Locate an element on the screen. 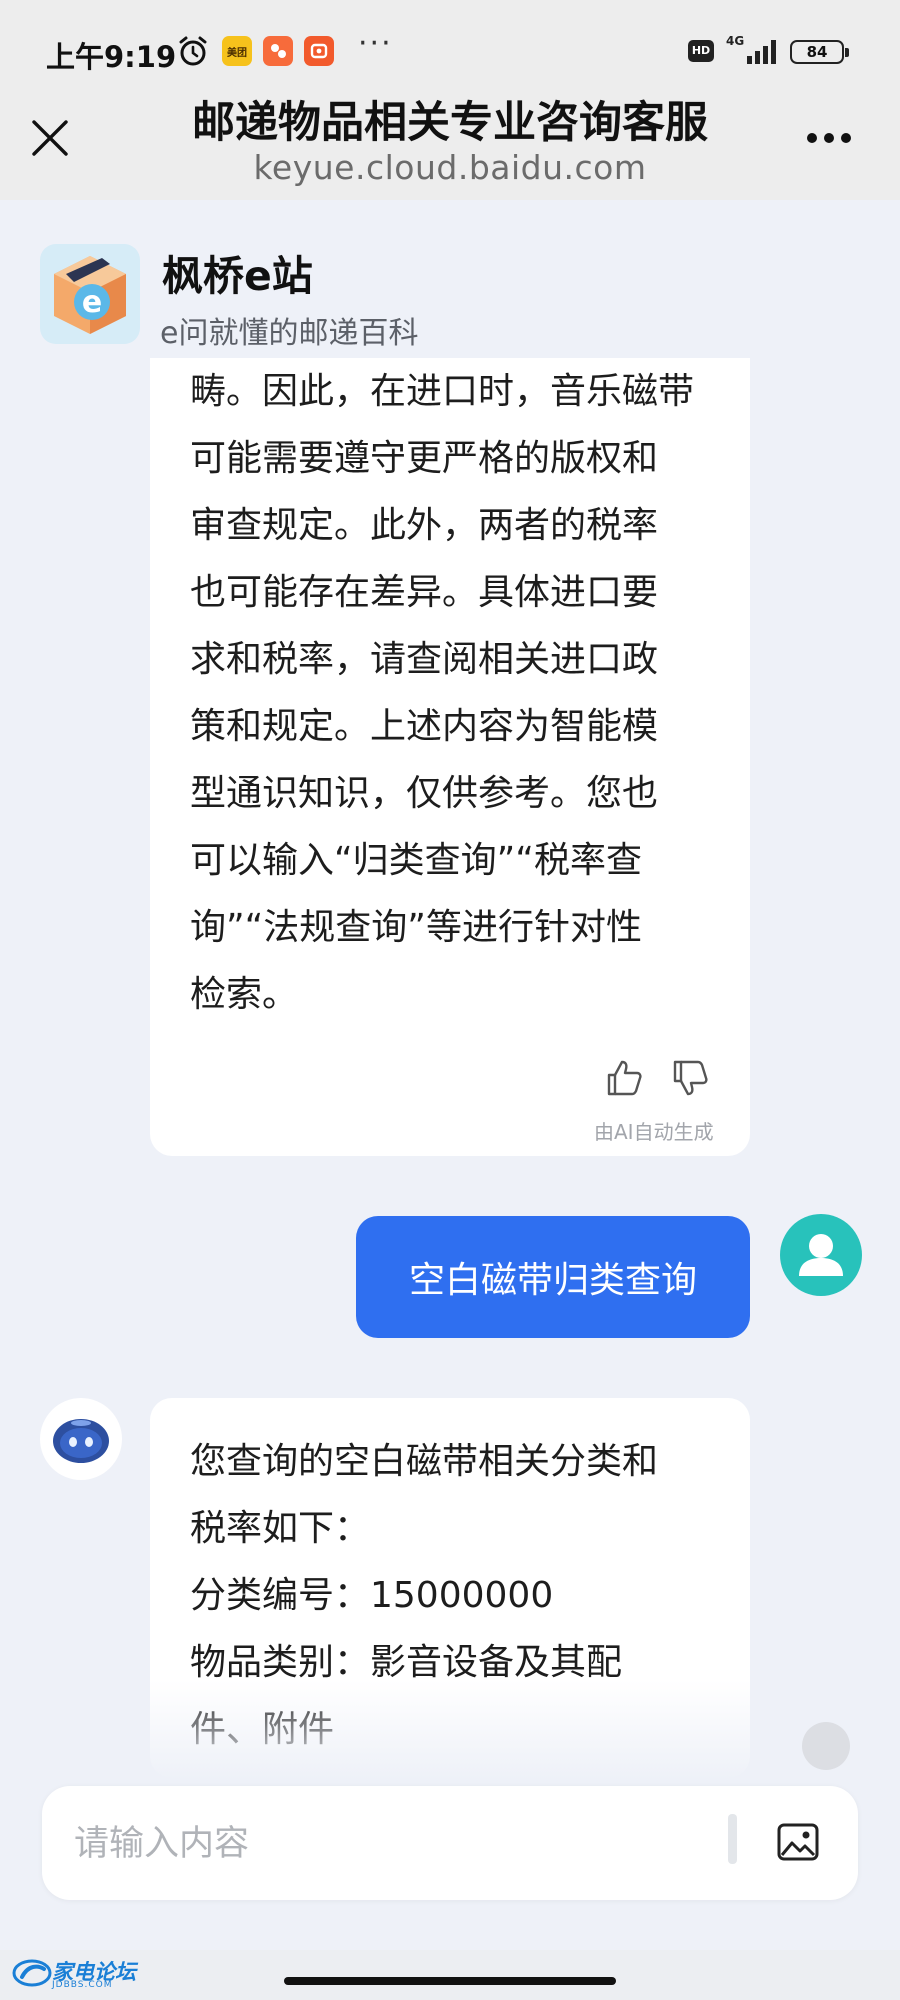 Image resolution: width=900 pixels, height=2000 pixels. robot-icon is located at coordinates (81, 1441).